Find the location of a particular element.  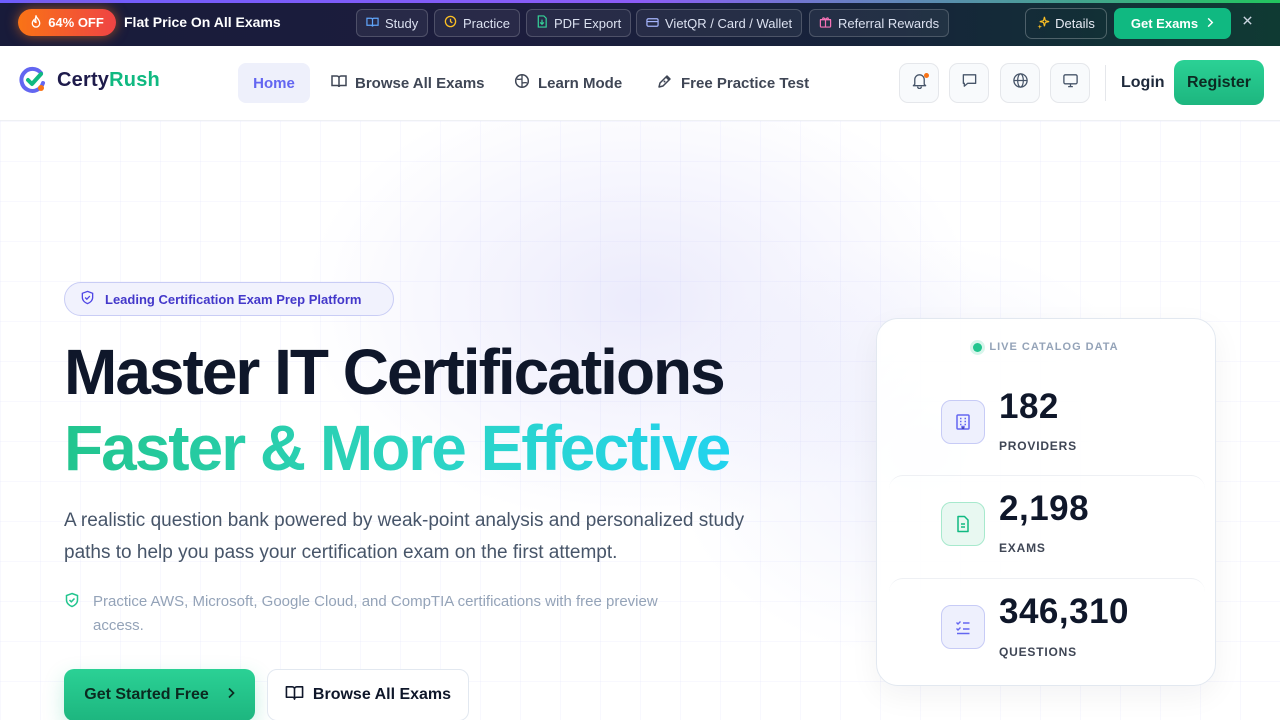

promo-chip-label: Referral Rewards is located at coordinates (889, 23).